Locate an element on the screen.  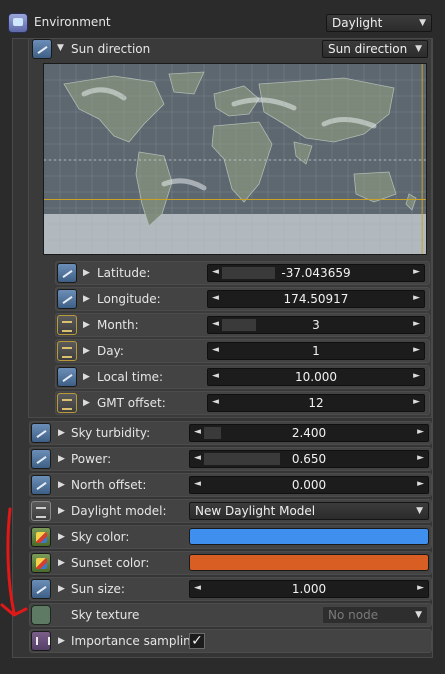
sun-direction-dropdown-value: Sun direction is located at coordinates (368, 49).